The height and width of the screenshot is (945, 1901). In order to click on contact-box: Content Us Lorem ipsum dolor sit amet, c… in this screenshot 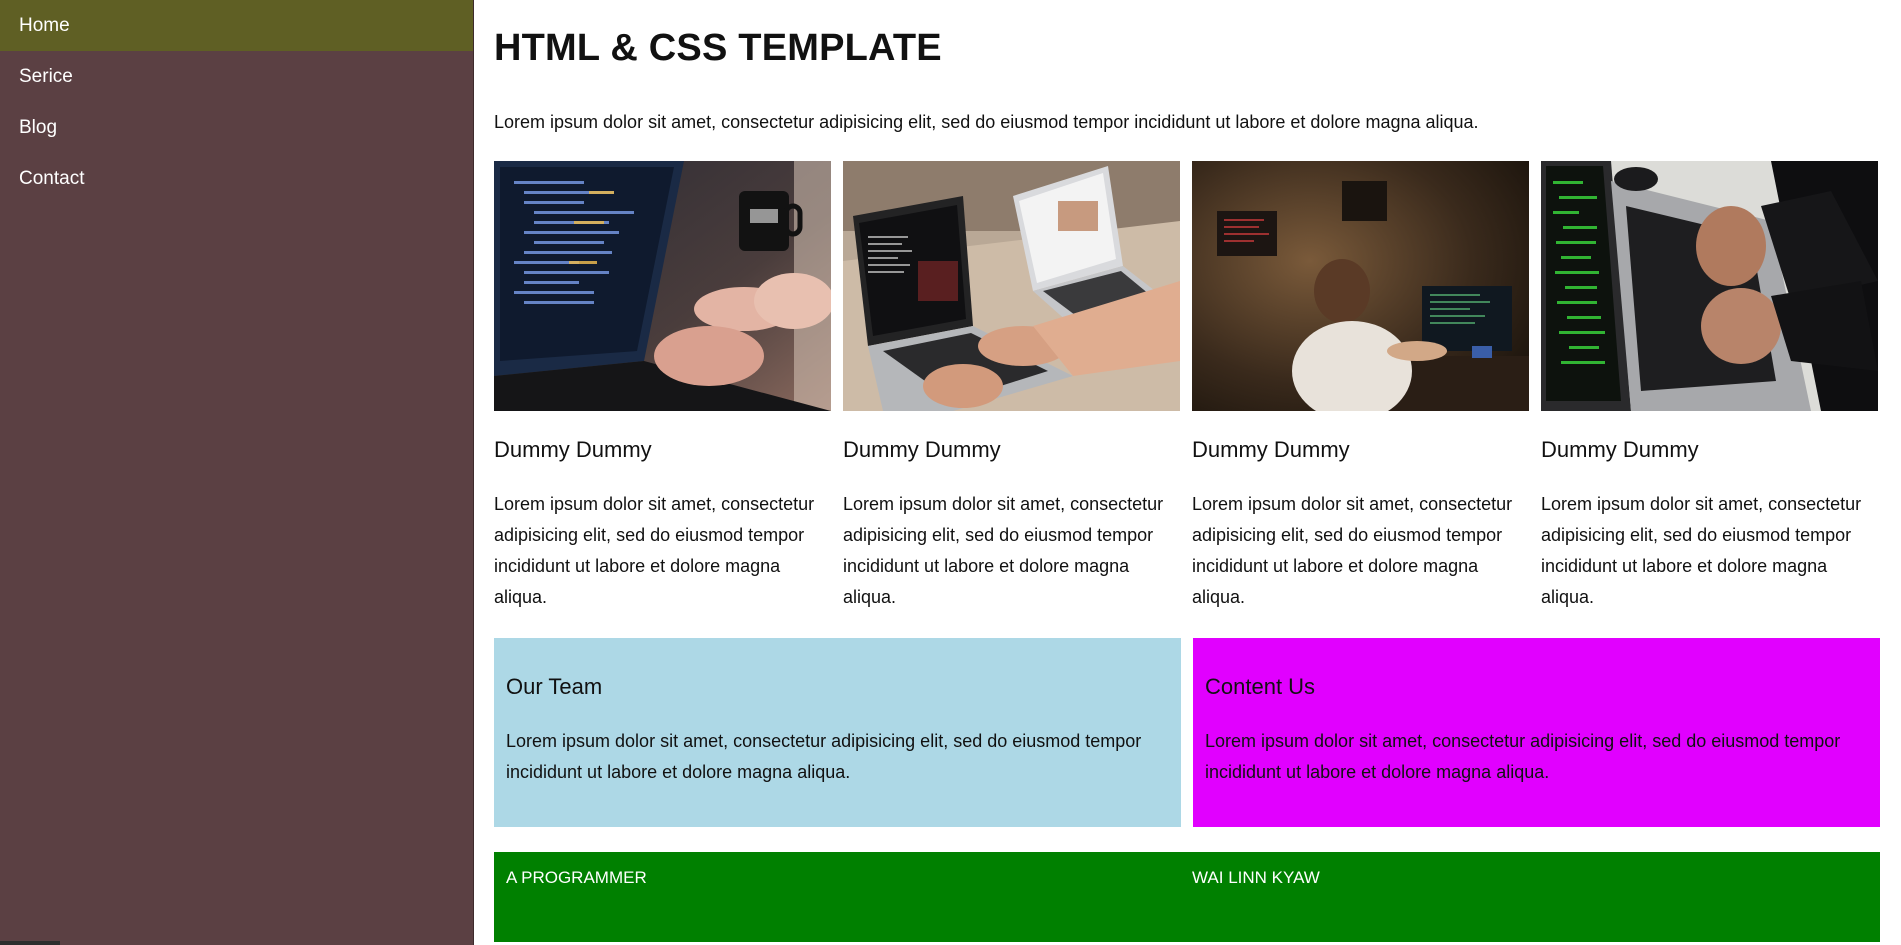, I will do `click(1536, 732)`.